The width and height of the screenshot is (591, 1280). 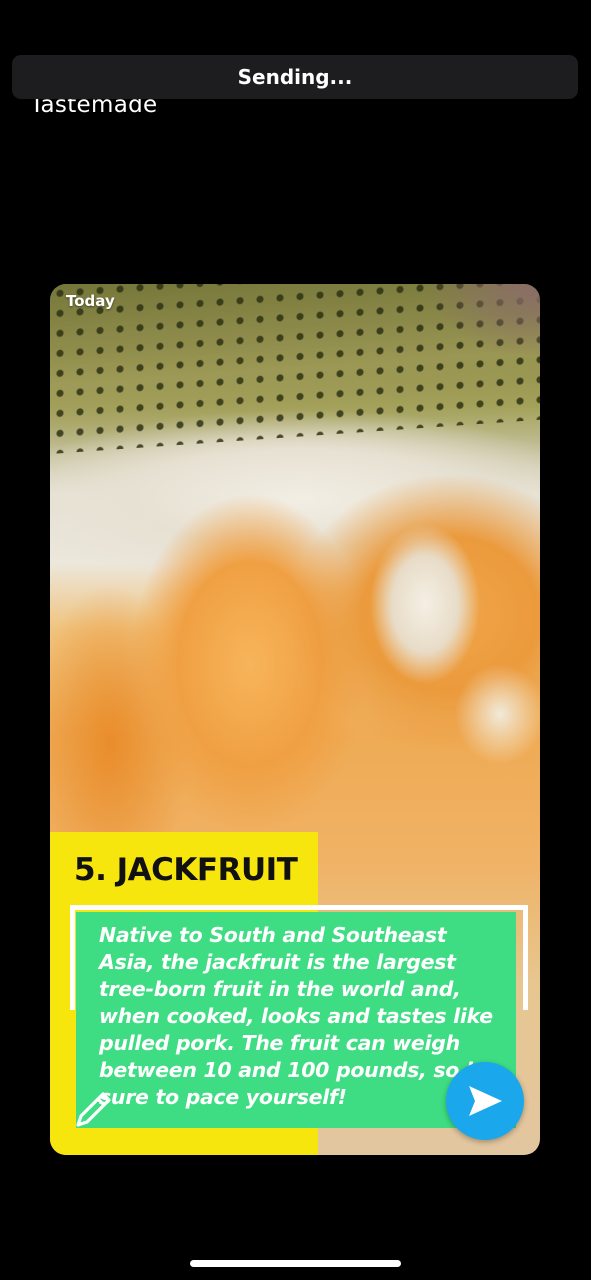 I want to click on timestamp-label: Today, so click(x=90, y=301).